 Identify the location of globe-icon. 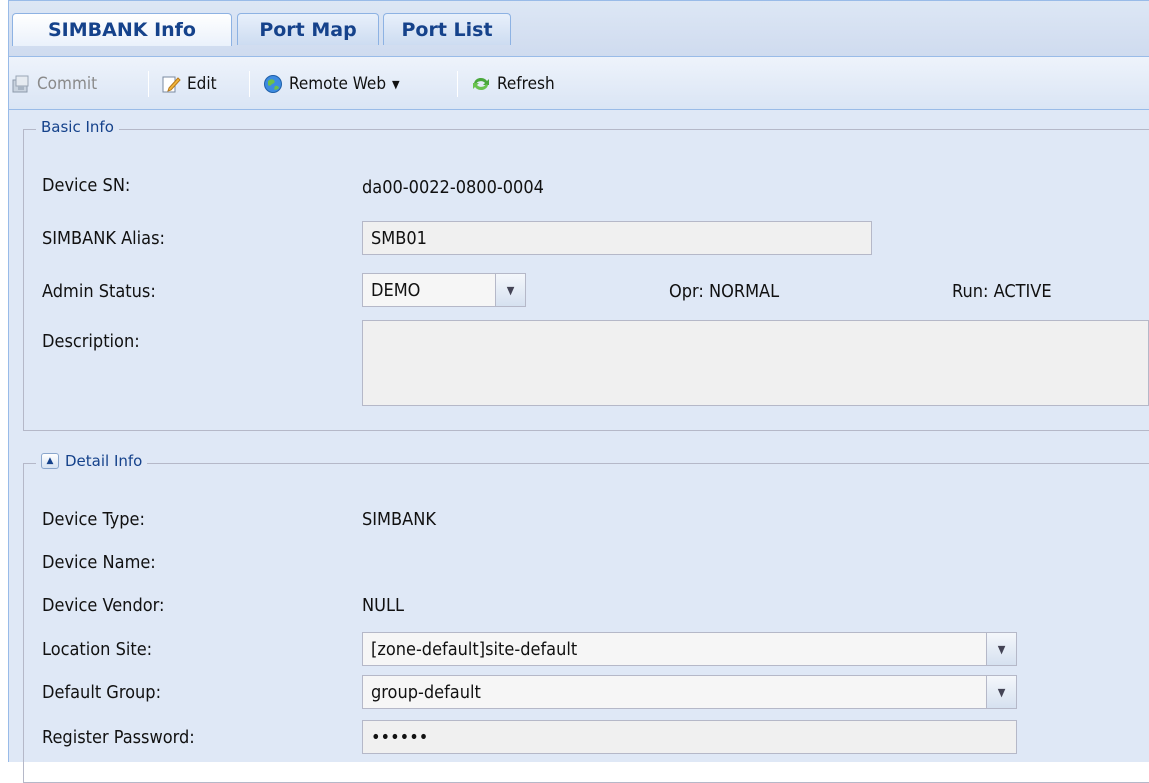
(273, 84).